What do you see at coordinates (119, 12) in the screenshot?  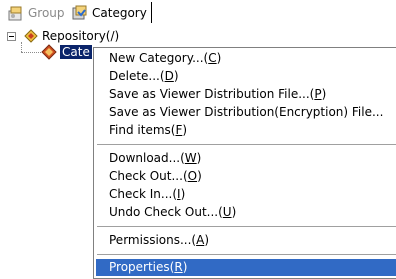 I see `tab-category-label: Category` at bounding box center [119, 12].